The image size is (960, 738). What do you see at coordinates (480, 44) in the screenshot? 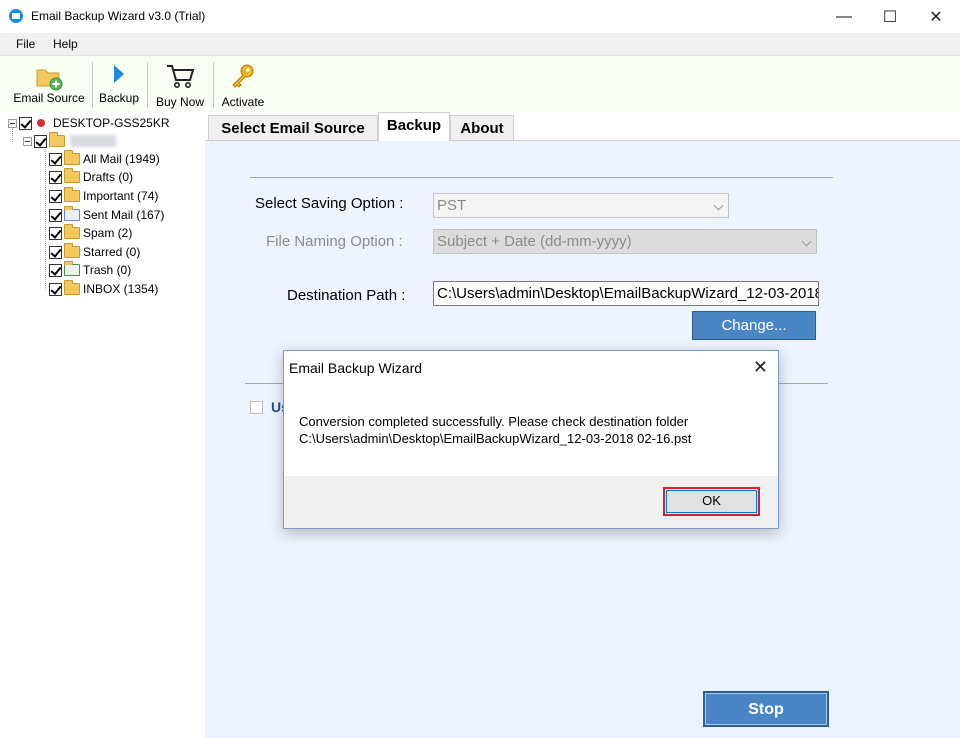
I see `menu-bar: File Help` at bounding box center [480, 44].